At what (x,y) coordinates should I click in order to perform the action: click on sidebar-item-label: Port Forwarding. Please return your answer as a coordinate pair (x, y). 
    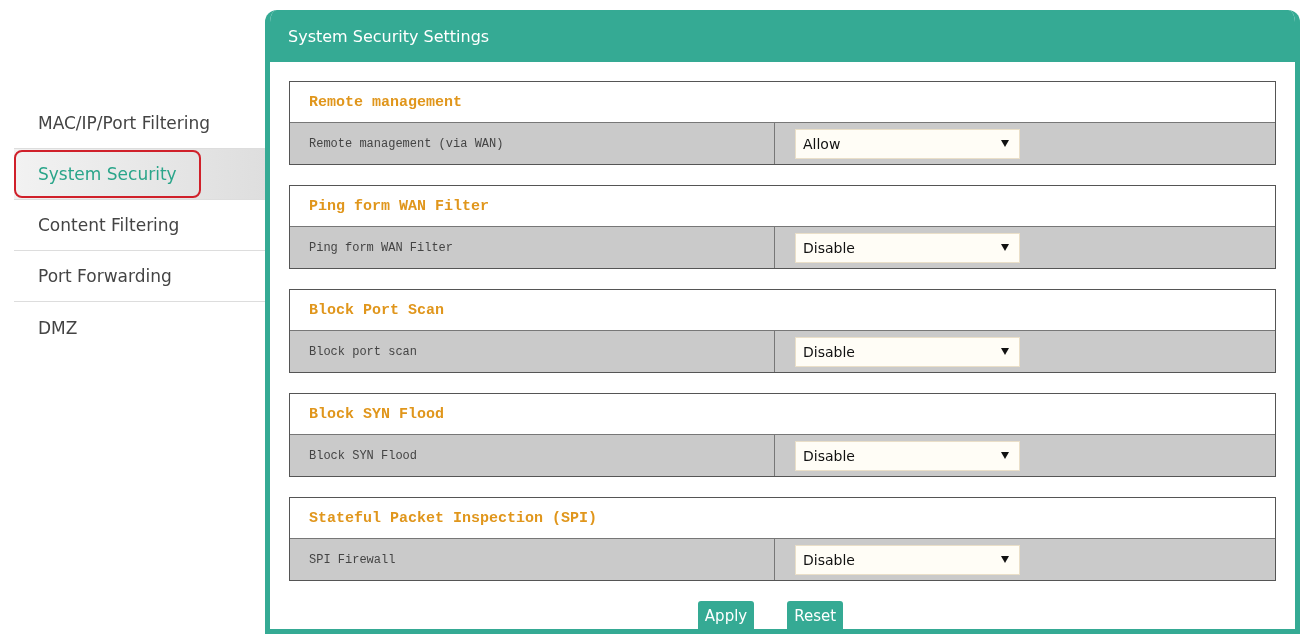
    Looking at the image, I should click on (105, 276).